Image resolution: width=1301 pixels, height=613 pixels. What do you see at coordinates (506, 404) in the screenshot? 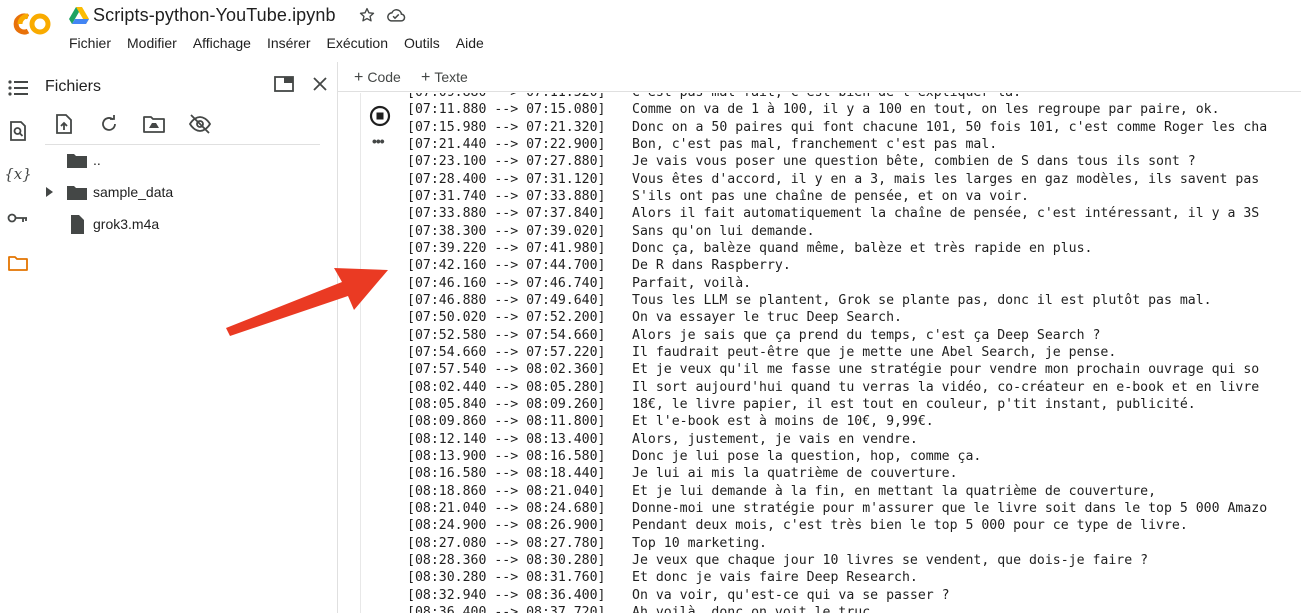
I see `timestamp: [08:05.840 --> 08:09.260]` at bounding box center [506, 404].